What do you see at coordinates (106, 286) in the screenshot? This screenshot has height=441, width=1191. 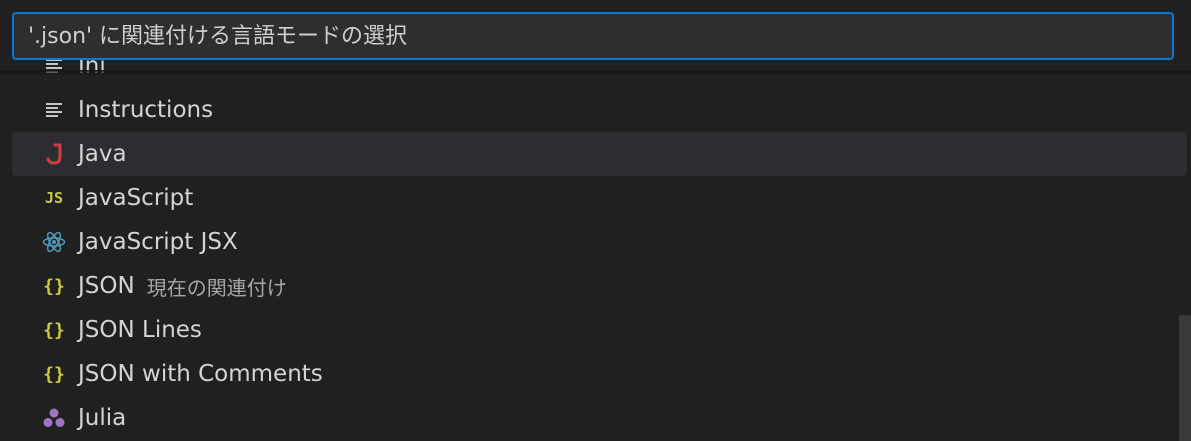 I see `list-item-label: JSON` at bounding box center [106, 286].